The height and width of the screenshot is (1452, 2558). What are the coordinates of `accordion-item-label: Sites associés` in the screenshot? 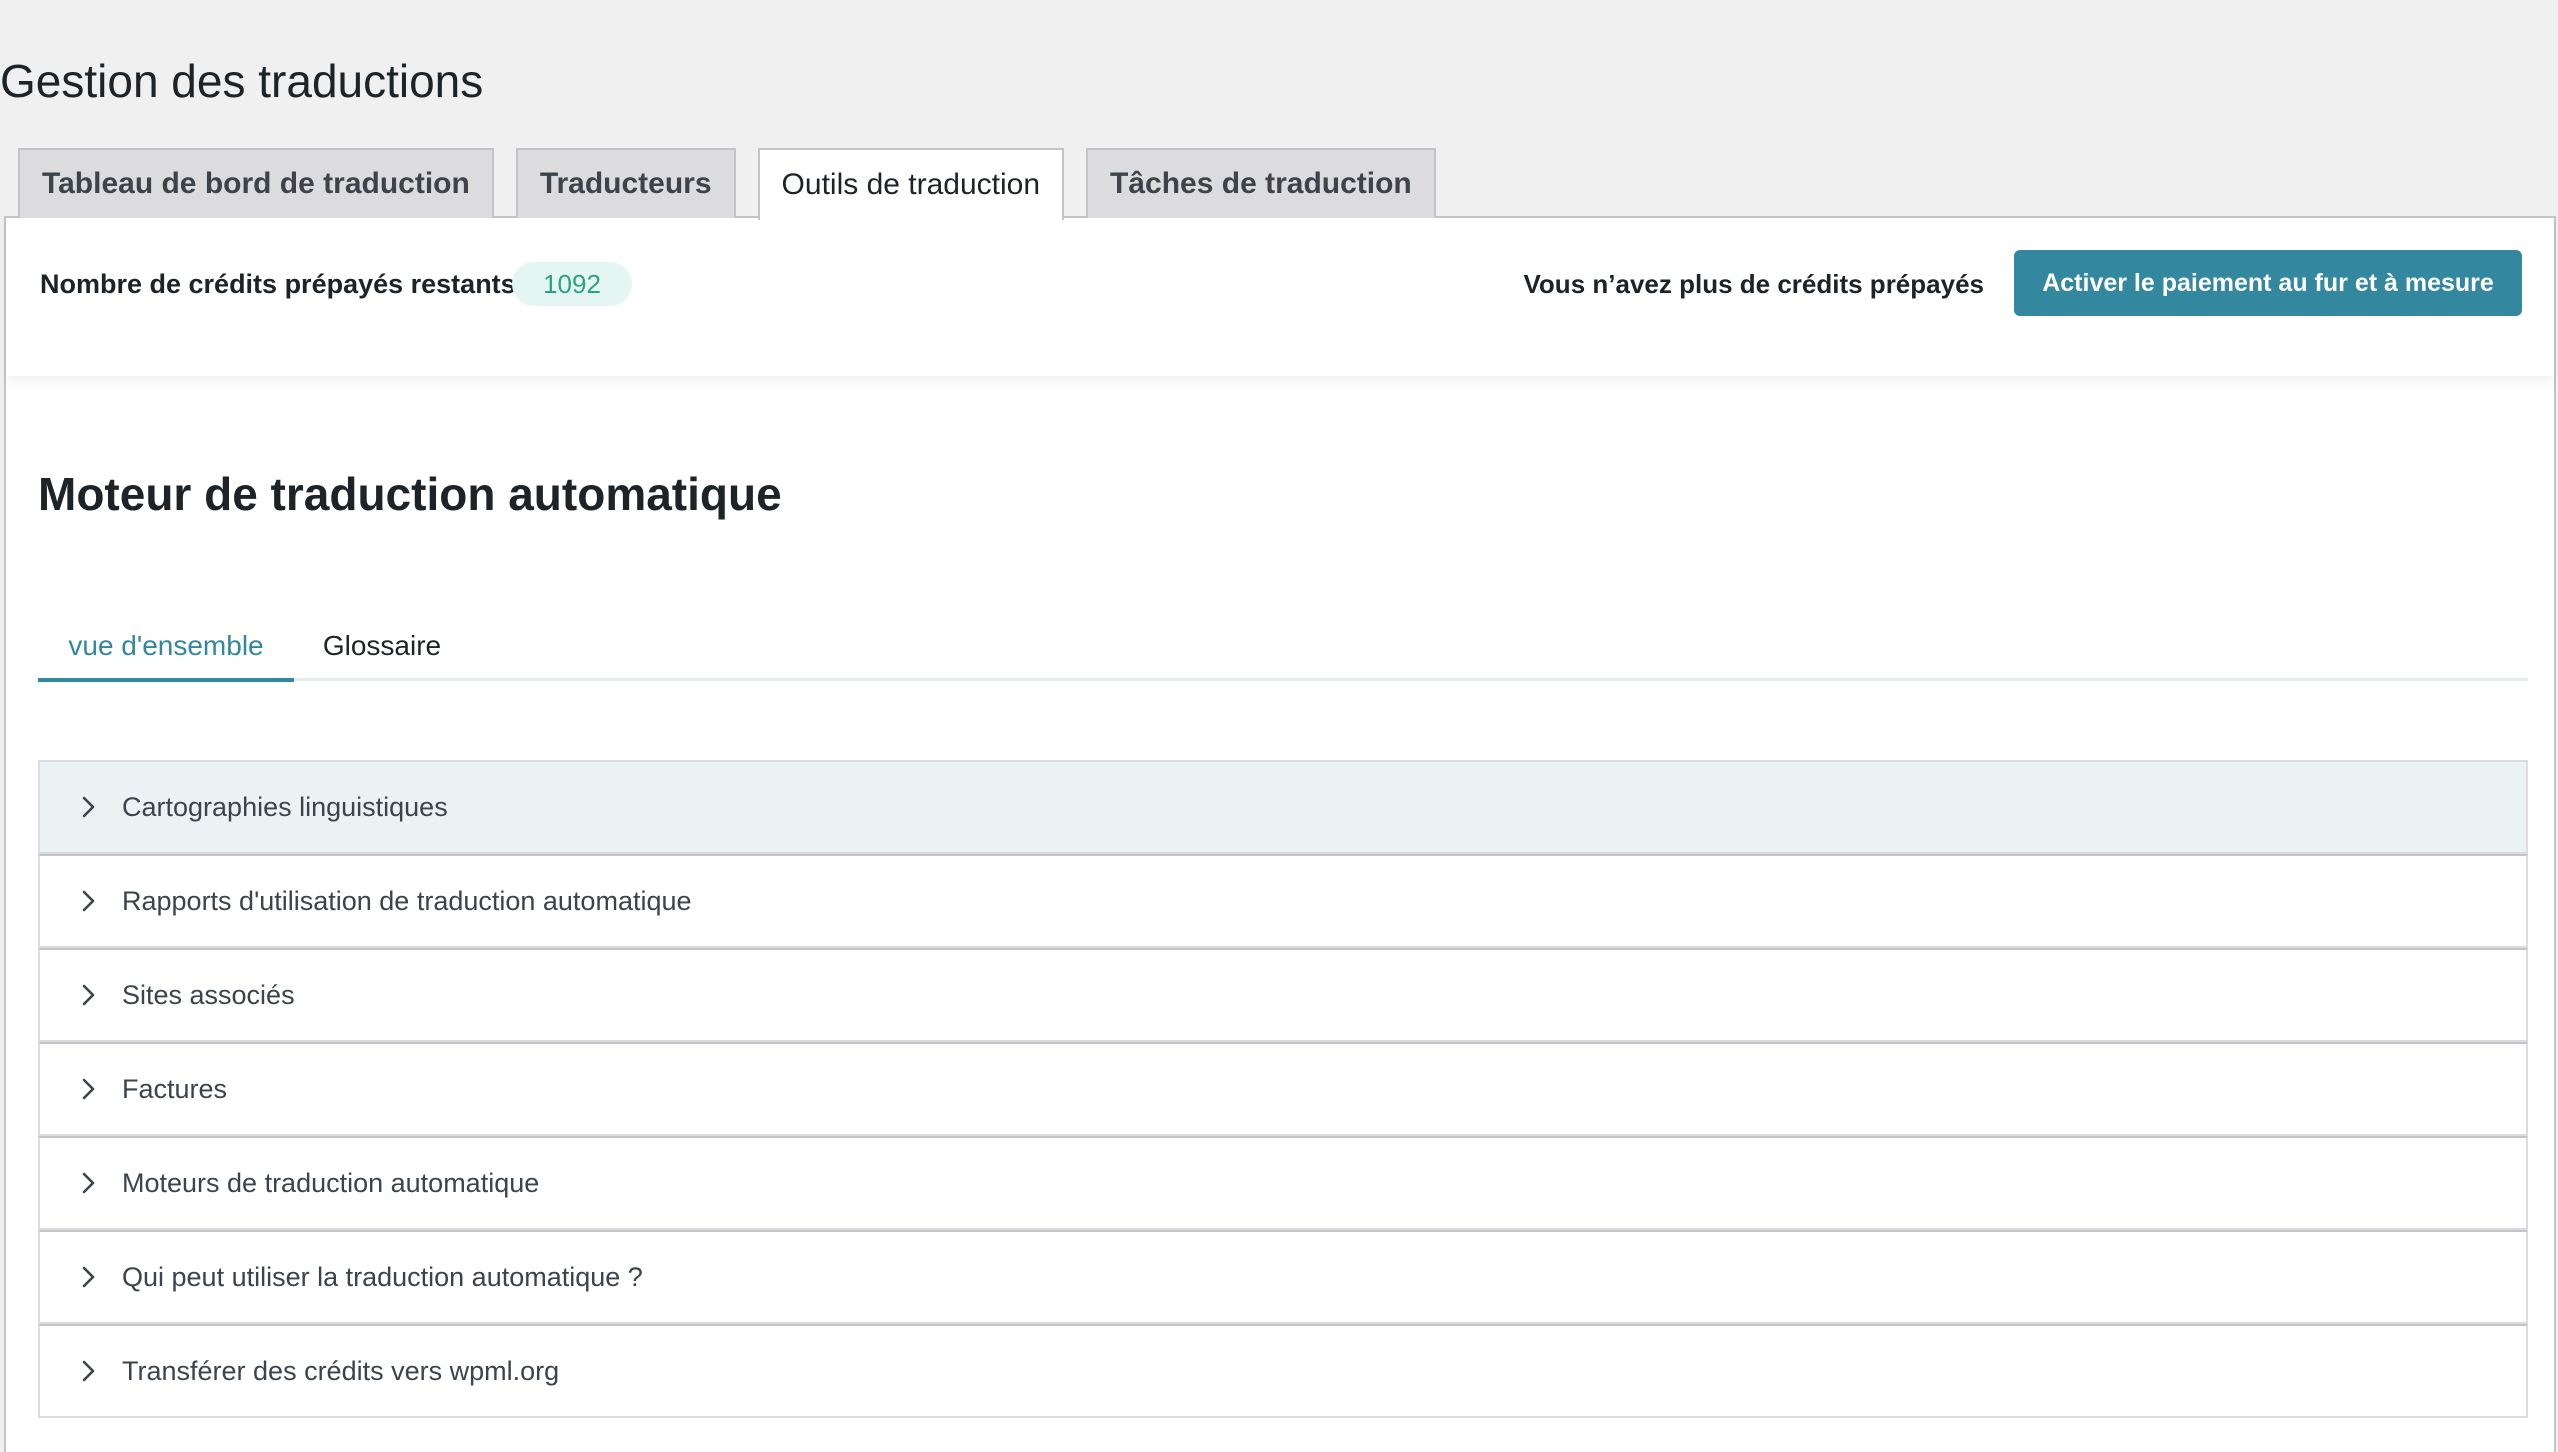 It's located at (208, 994).